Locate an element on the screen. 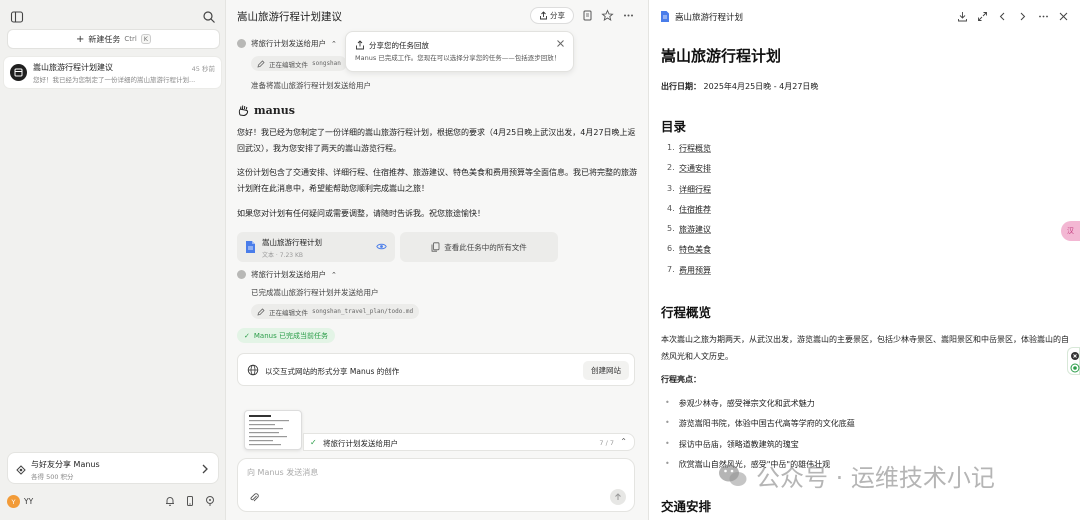  search-icon is located at coordinates (209, 17).